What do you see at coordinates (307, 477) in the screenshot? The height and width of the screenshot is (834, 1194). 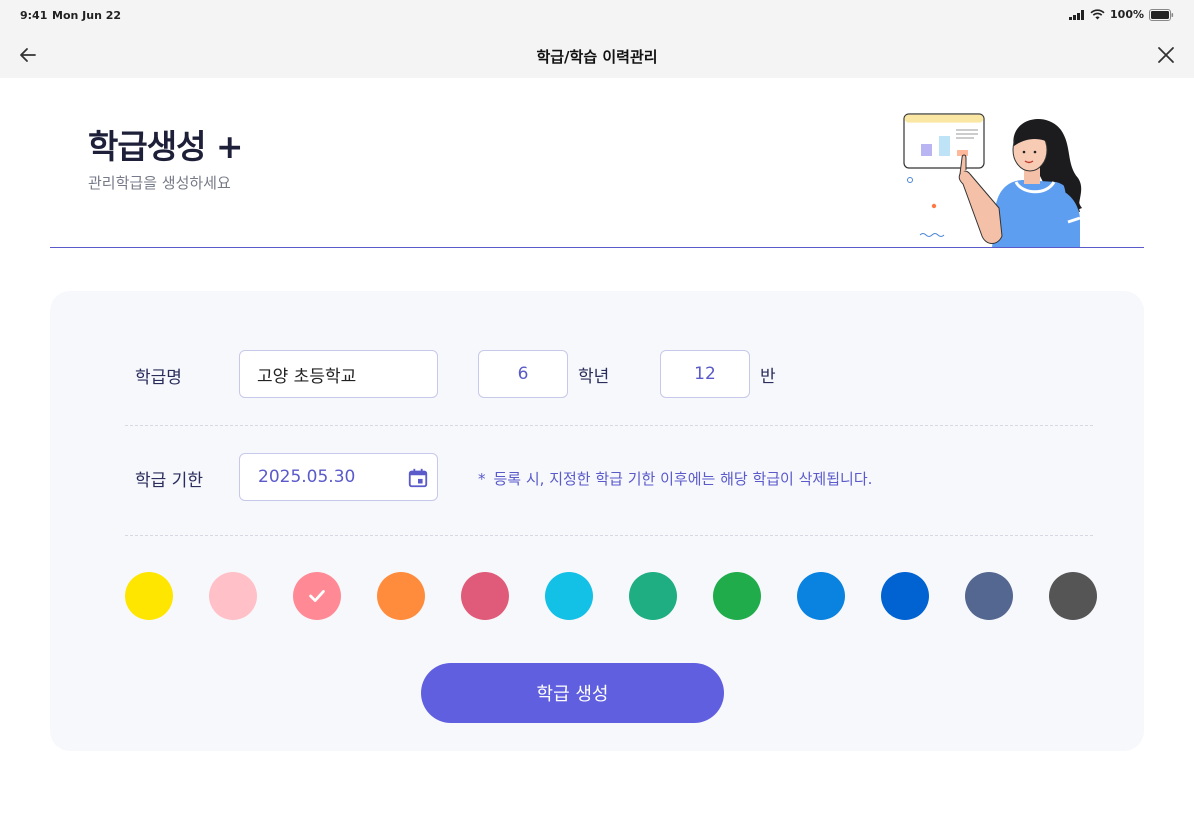 I see `deadline-date-value: 2025.05.30` at bounding box center [307, 477].